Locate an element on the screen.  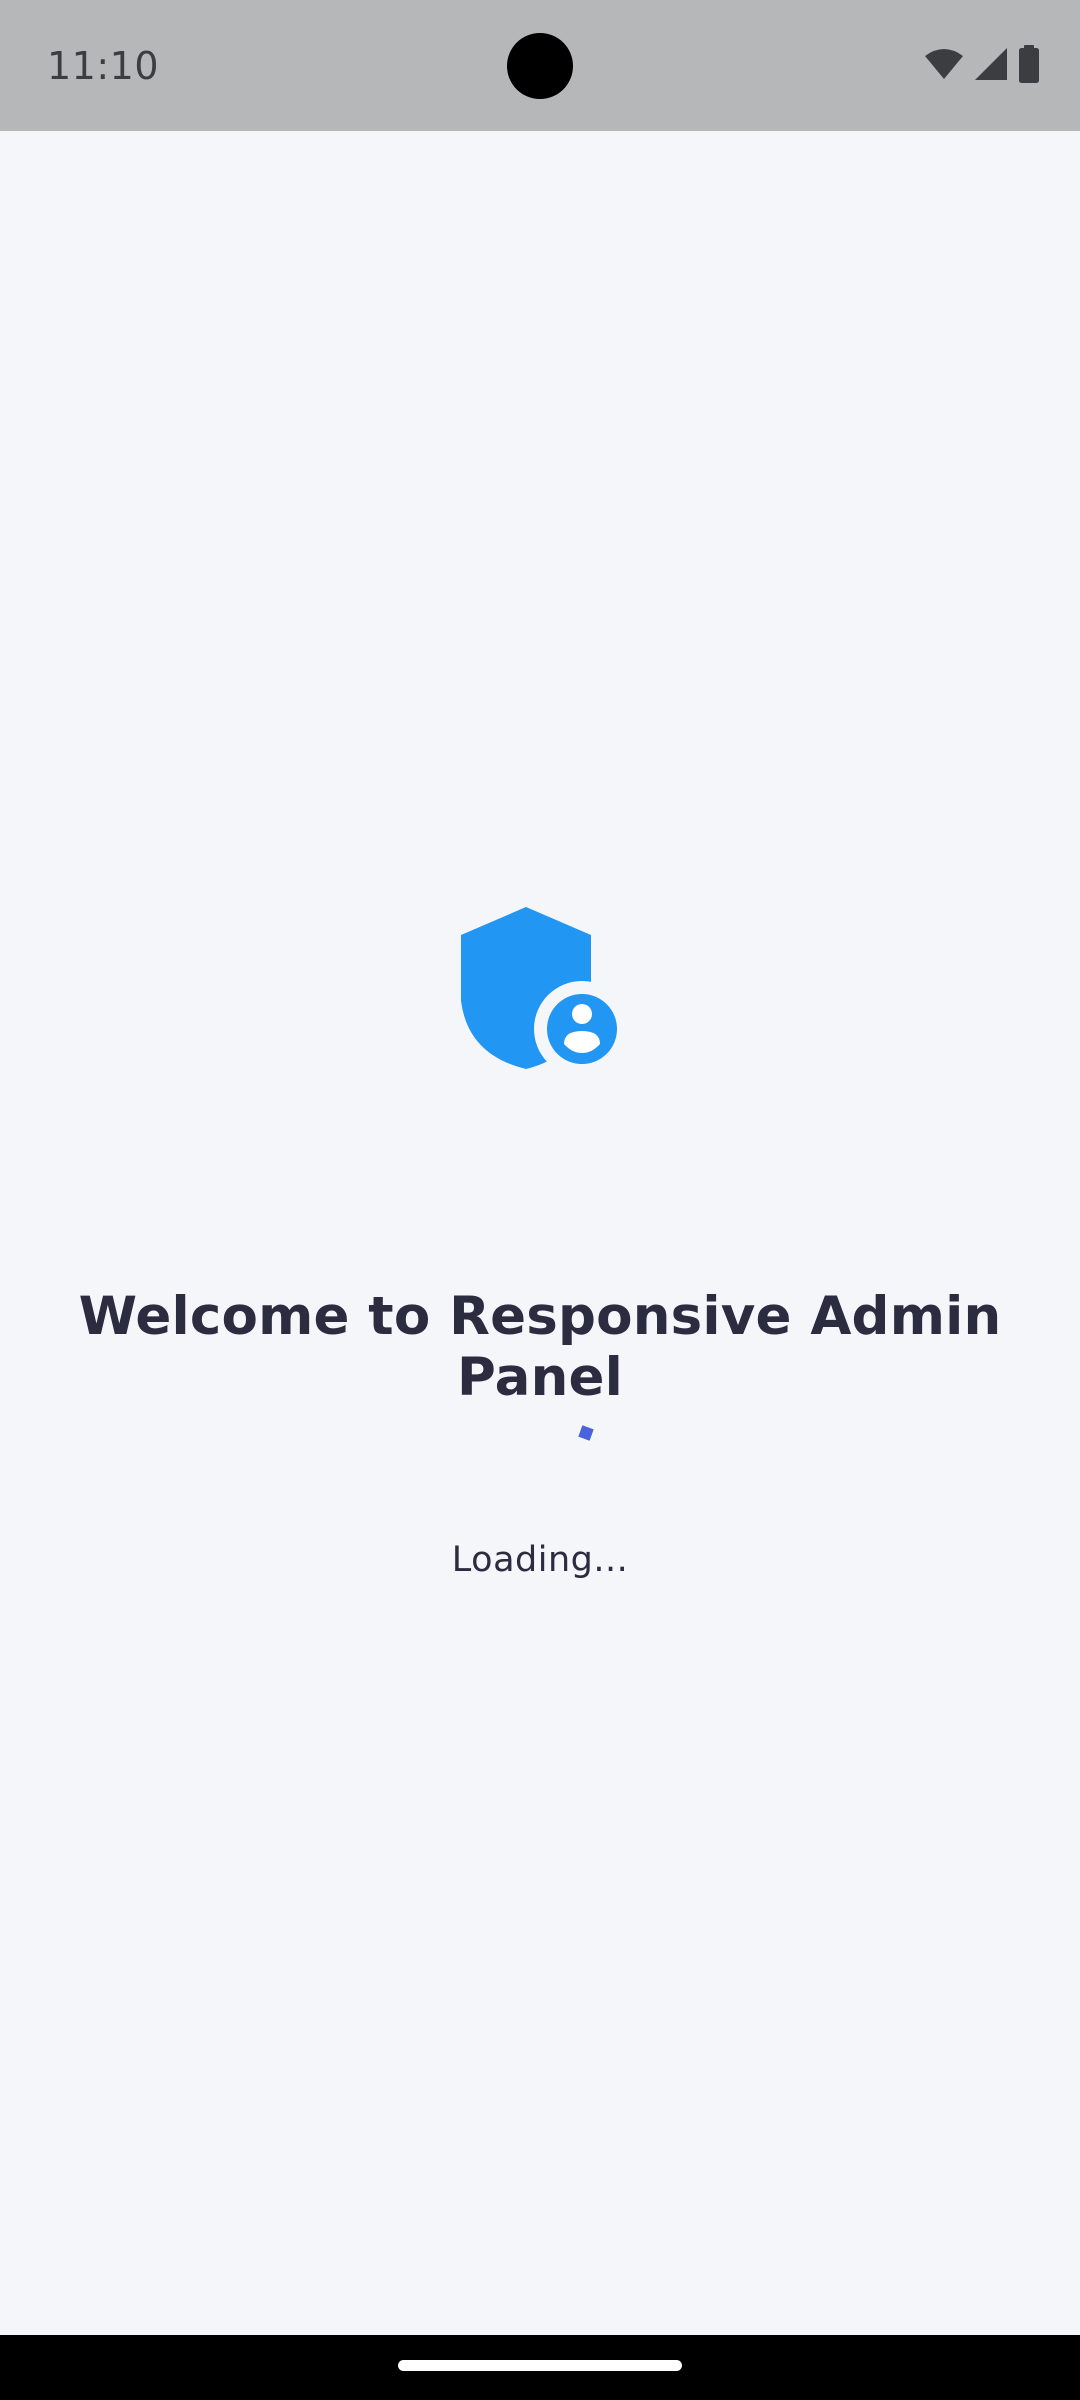
status-icons is located at coordinates (982, 64).